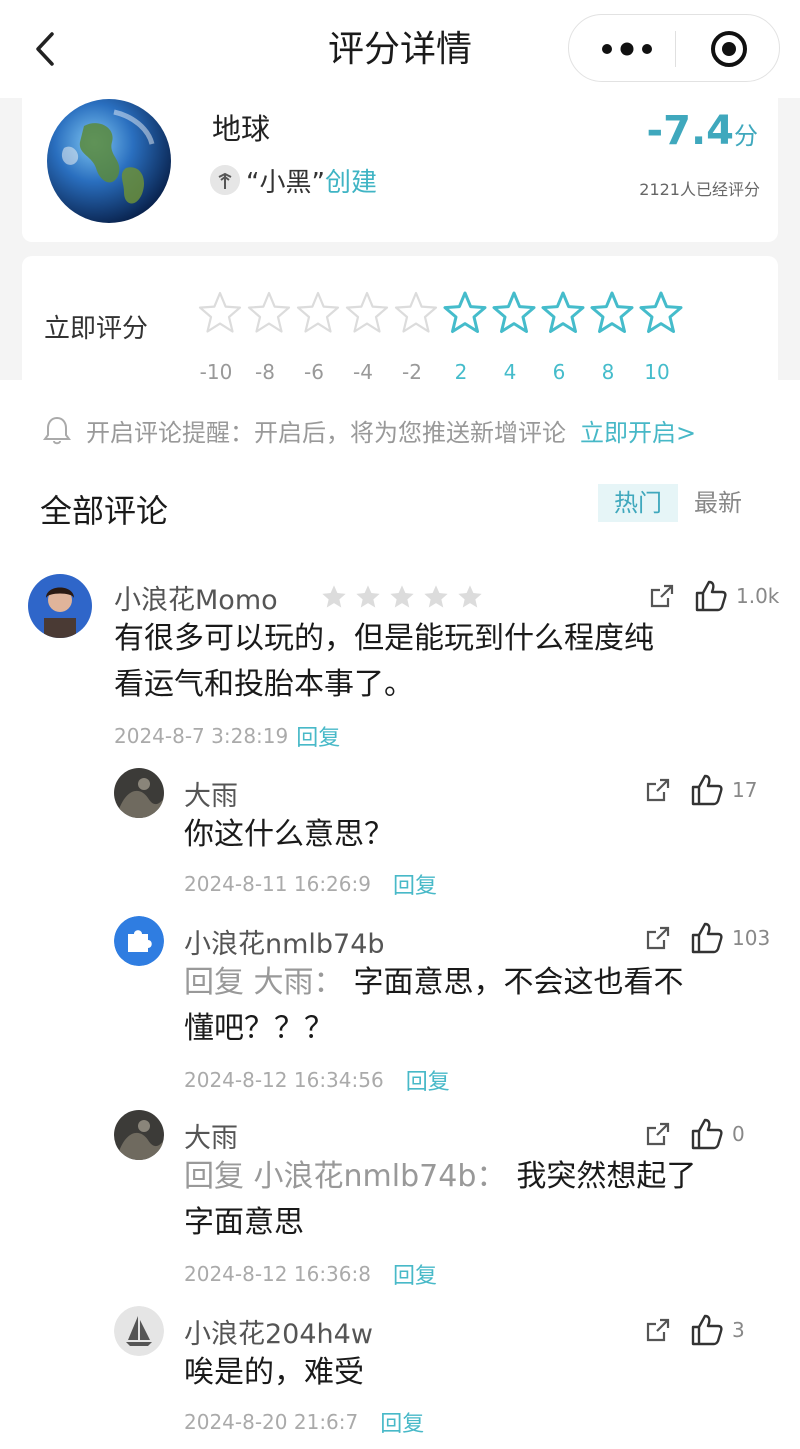  I want to click on puzzle-icon, so click(139, 941).